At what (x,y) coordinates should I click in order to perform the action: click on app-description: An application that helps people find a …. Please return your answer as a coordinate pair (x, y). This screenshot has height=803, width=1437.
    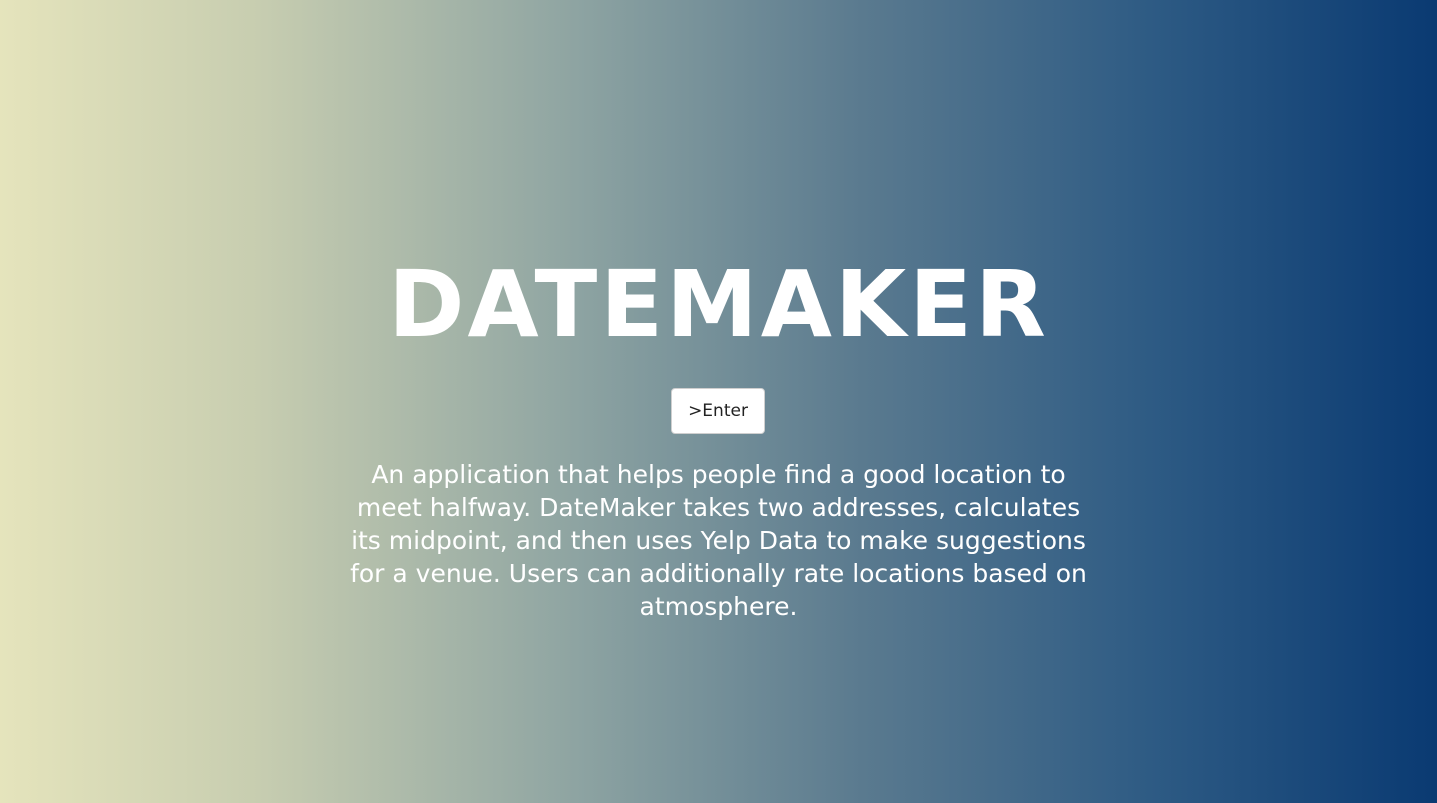
    Looking at the image, I should click on (718, 540).